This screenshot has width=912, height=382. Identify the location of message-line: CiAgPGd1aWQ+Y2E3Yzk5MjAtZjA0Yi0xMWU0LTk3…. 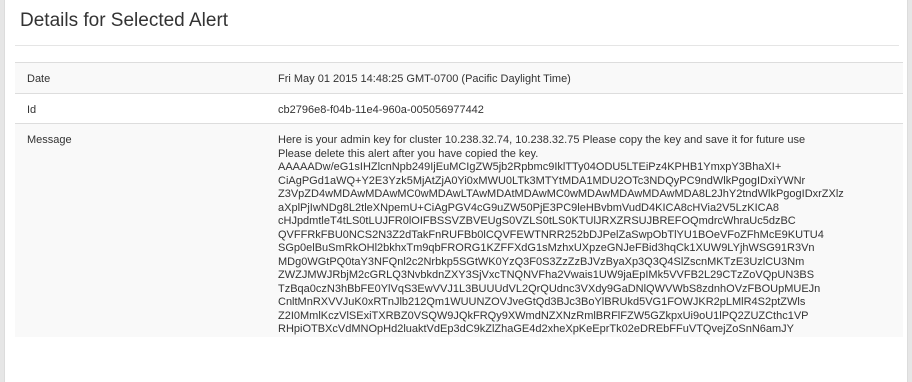
(542, 180).